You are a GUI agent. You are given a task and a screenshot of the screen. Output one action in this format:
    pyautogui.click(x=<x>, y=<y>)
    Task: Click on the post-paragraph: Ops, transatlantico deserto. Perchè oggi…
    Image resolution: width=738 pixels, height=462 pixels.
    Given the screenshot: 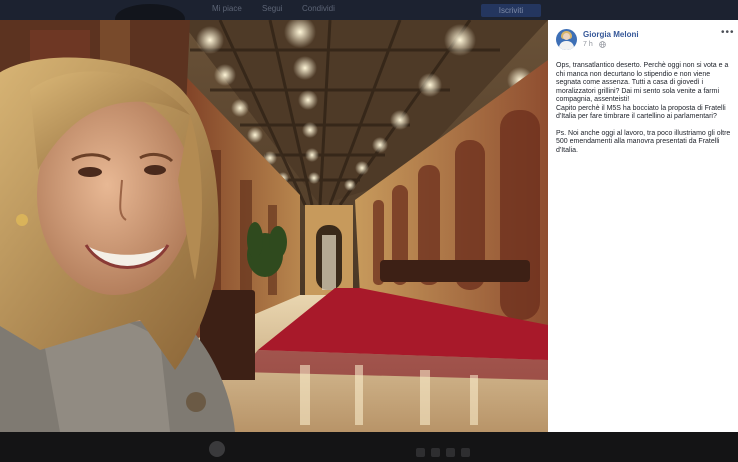 What is the action you would take?
    pyautogui.click(x=642, y=91)
    